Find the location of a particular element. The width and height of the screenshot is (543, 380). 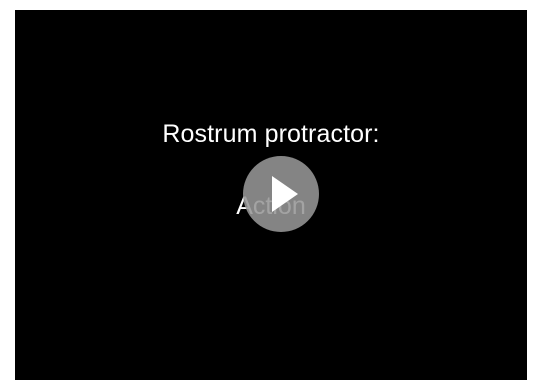

slide-heading: Rostrum protractor: is located at coordinates (271, 134).